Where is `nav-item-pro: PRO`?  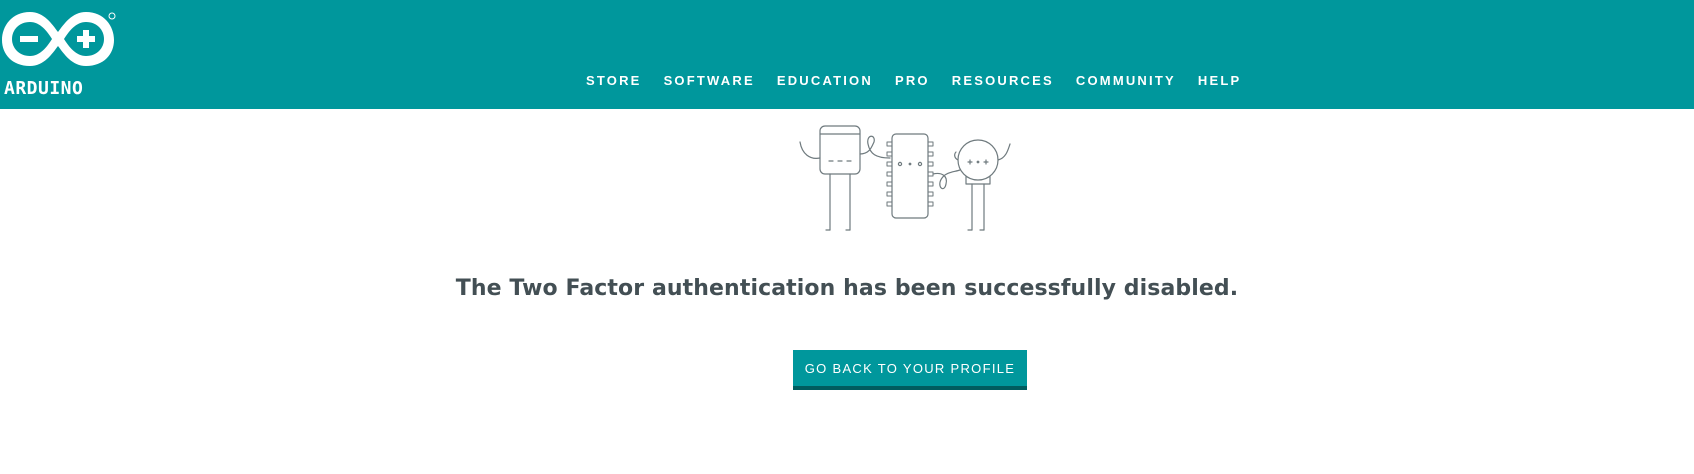 nav-item-pro: PRO is located at coordinates (912, 80).